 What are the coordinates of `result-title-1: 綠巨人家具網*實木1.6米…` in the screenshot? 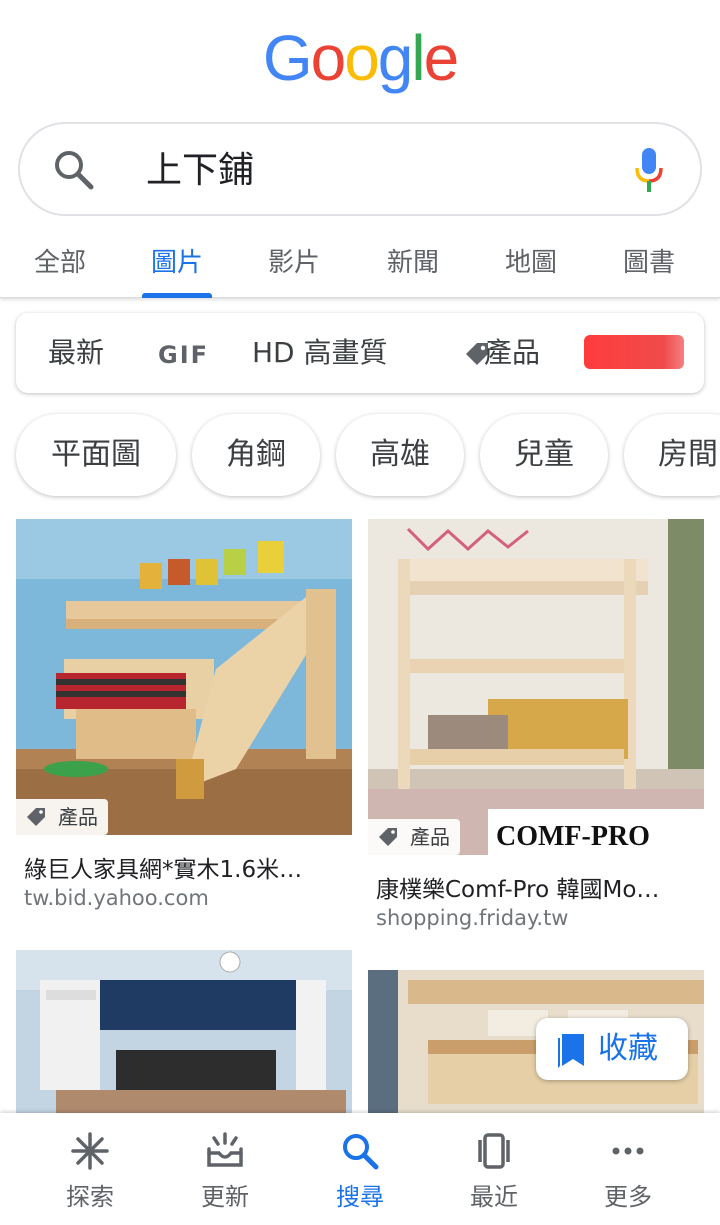 It's located at (163, 867).